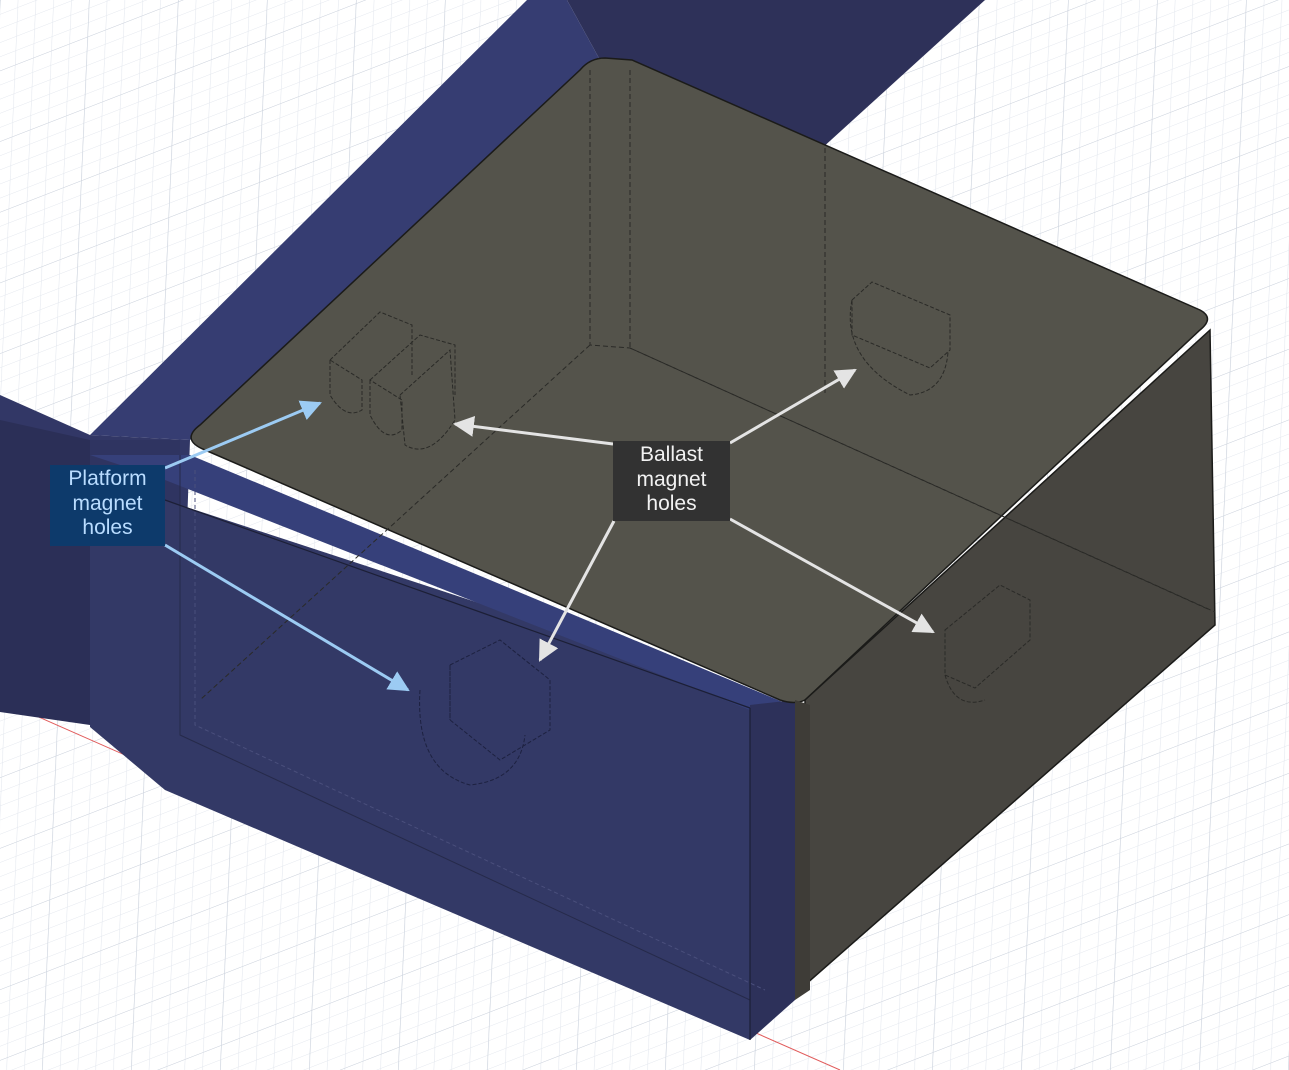  I want to click on platform-label-line-3: holes, so click(107, 527).